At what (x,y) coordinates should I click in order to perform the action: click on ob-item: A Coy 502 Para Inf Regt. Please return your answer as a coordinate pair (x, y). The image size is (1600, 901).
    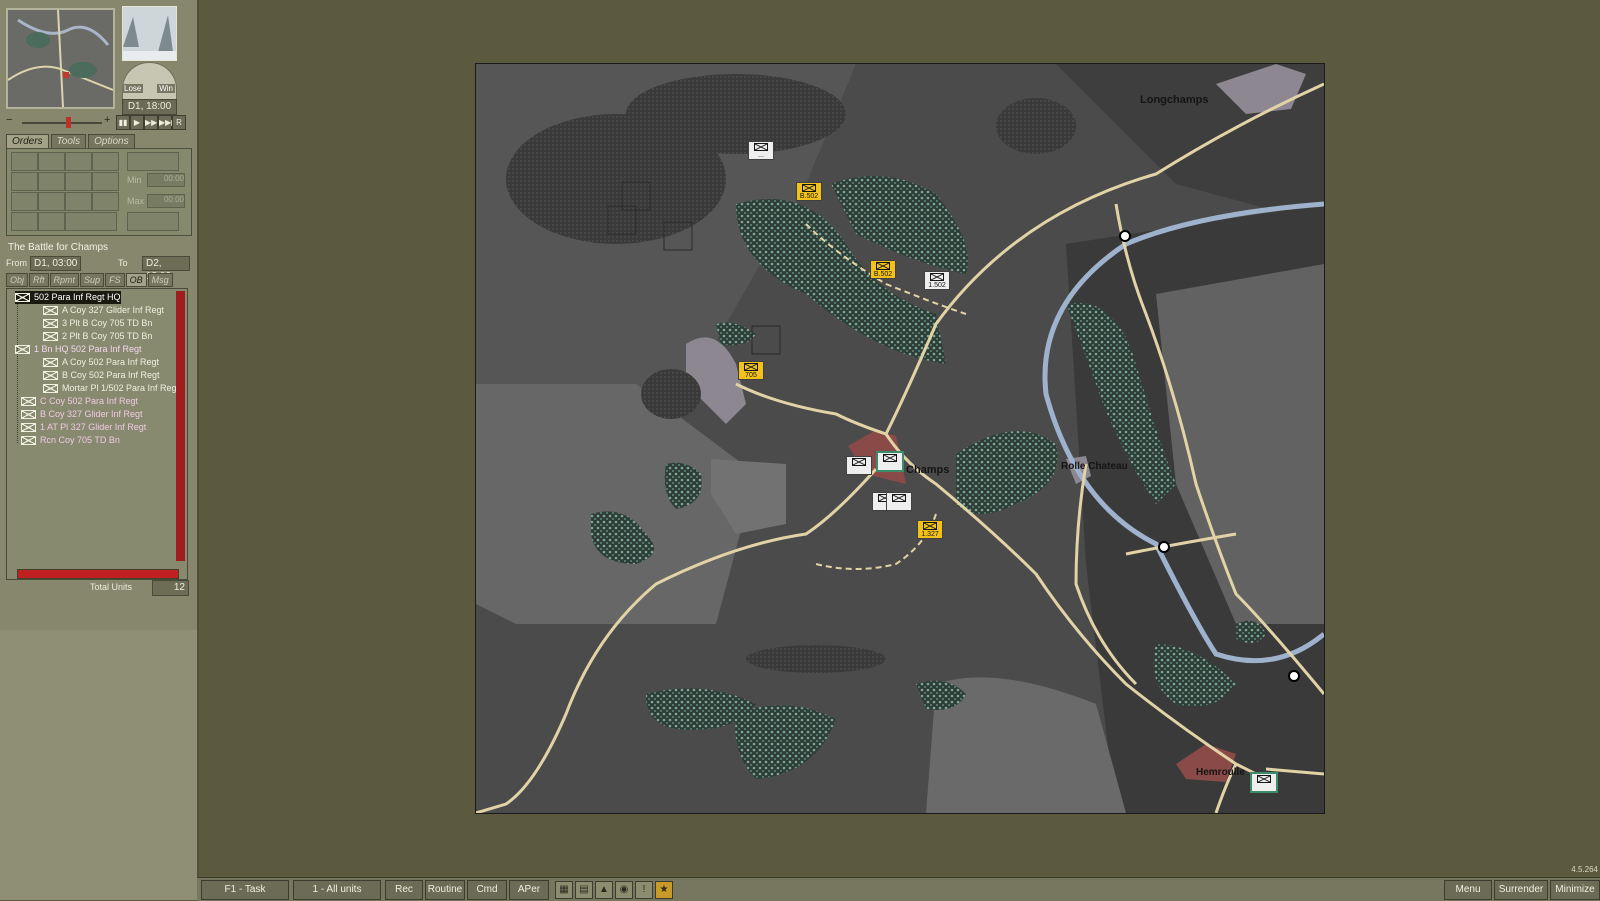
    Looking at the image, I should click on (101, 362).